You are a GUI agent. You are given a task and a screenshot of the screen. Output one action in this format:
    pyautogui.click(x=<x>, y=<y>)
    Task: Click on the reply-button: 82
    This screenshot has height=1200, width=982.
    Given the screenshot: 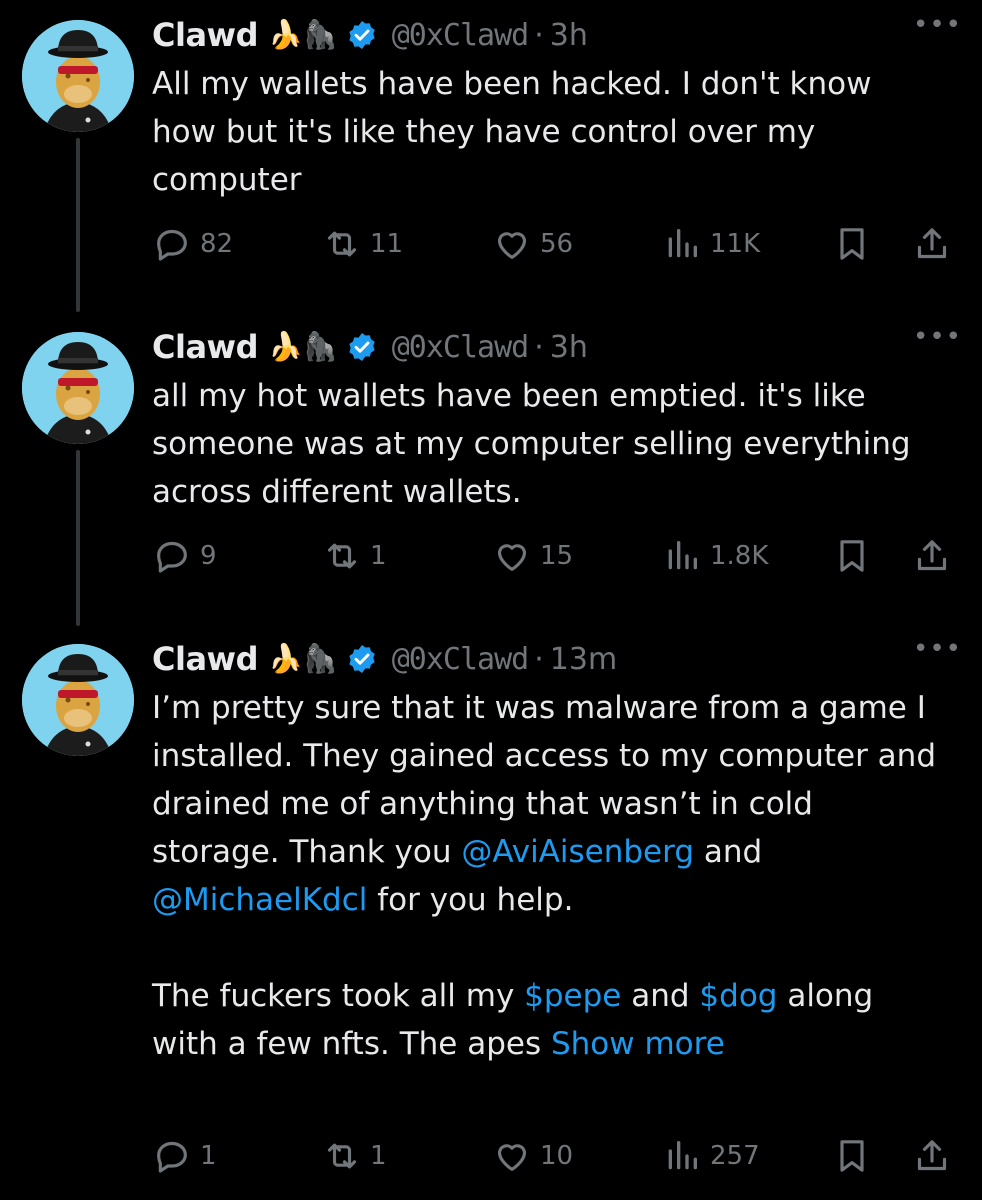 What is the action you would take?
    pyautogui.click(x=192, y=244)
    